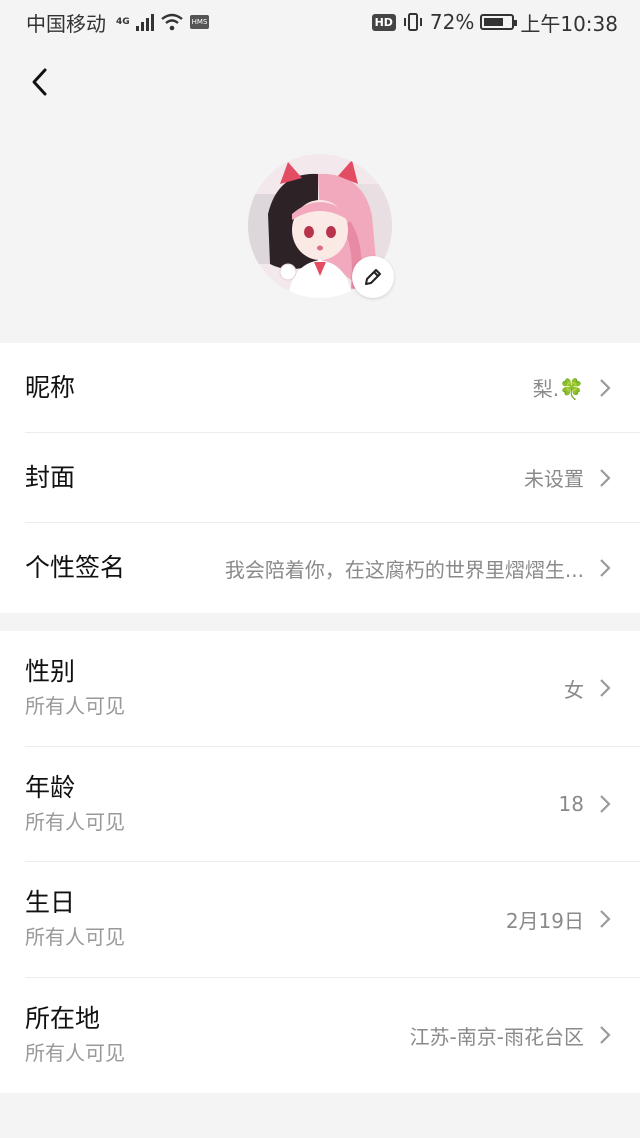 This screenshot has width=640, height=1138. What do you see at coordinates (332, 1036) in the screenshot?
I see `location-row: 所在地 所有人可见 江苏-南京-雨花台区` at bounding box center [332, 1036].